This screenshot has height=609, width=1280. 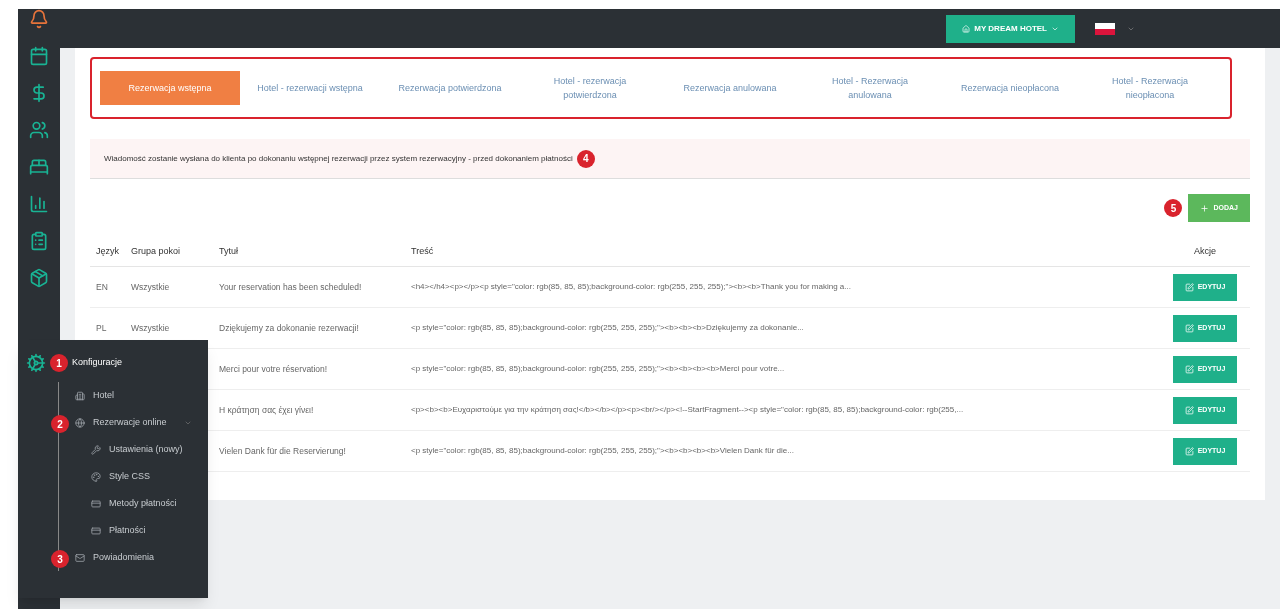 I want to click on menu-item: Hotel, so click(x=103, y=395).